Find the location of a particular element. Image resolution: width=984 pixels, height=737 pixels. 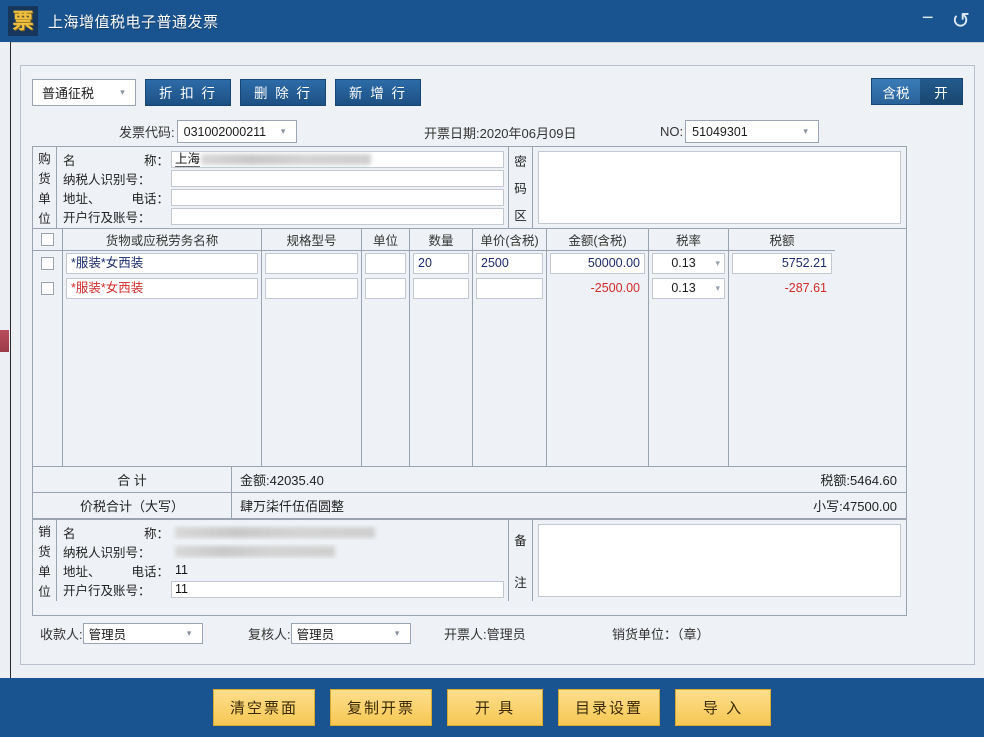

seller-fields: 名 称： 纳税人识别号： 地址、 电话： 11 开户行及账号： 11 is located at coordinates (283, 560).